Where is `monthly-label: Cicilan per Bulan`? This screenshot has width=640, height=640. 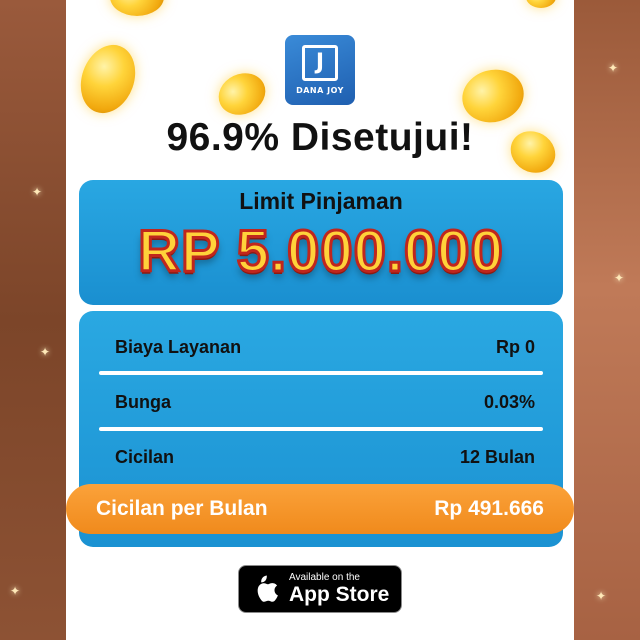
monthly-label: Cicilan per Bulan is located at coordinates (182, 508).